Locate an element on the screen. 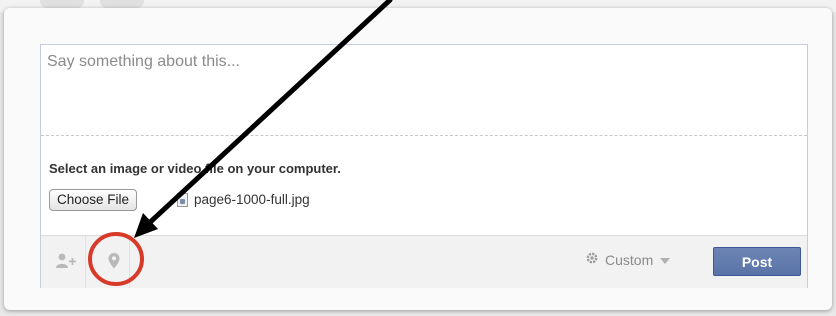 The width and height of the screenshot is (836, 316). location-pin-icon is located at coordinates (114, 263).